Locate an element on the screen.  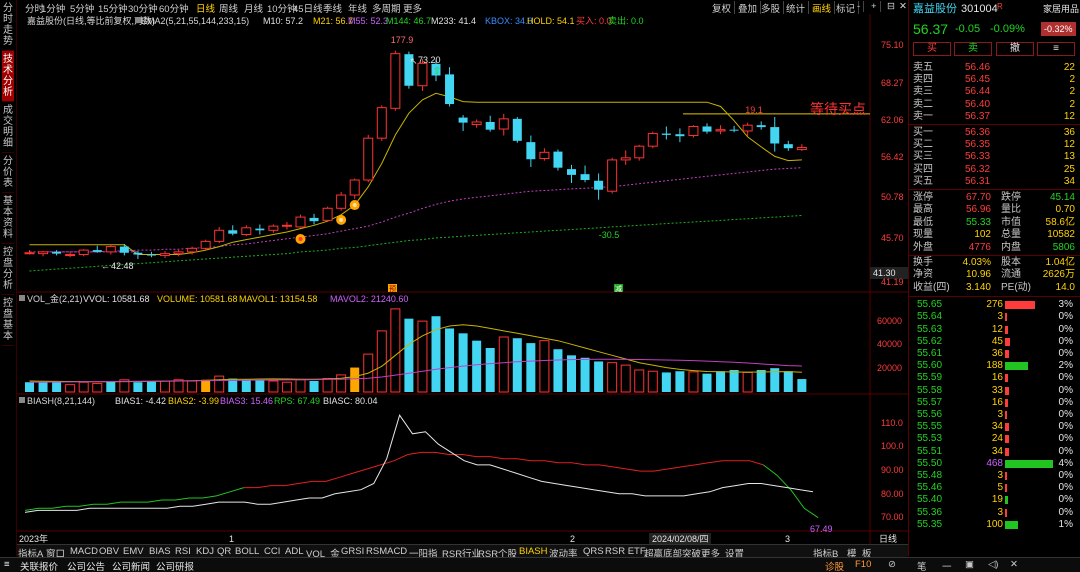
period-tab-8: 月线 is located at coordinates (253, 8).